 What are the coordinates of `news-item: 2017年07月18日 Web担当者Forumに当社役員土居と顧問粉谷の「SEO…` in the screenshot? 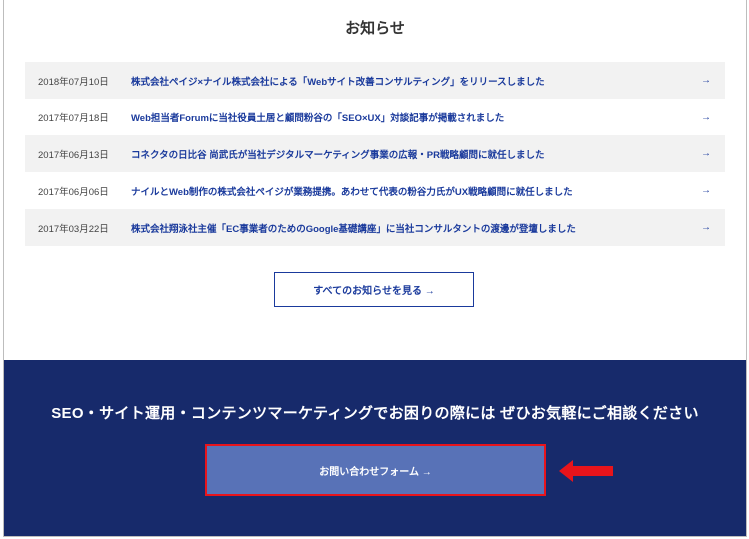 It's located at (375, 117).